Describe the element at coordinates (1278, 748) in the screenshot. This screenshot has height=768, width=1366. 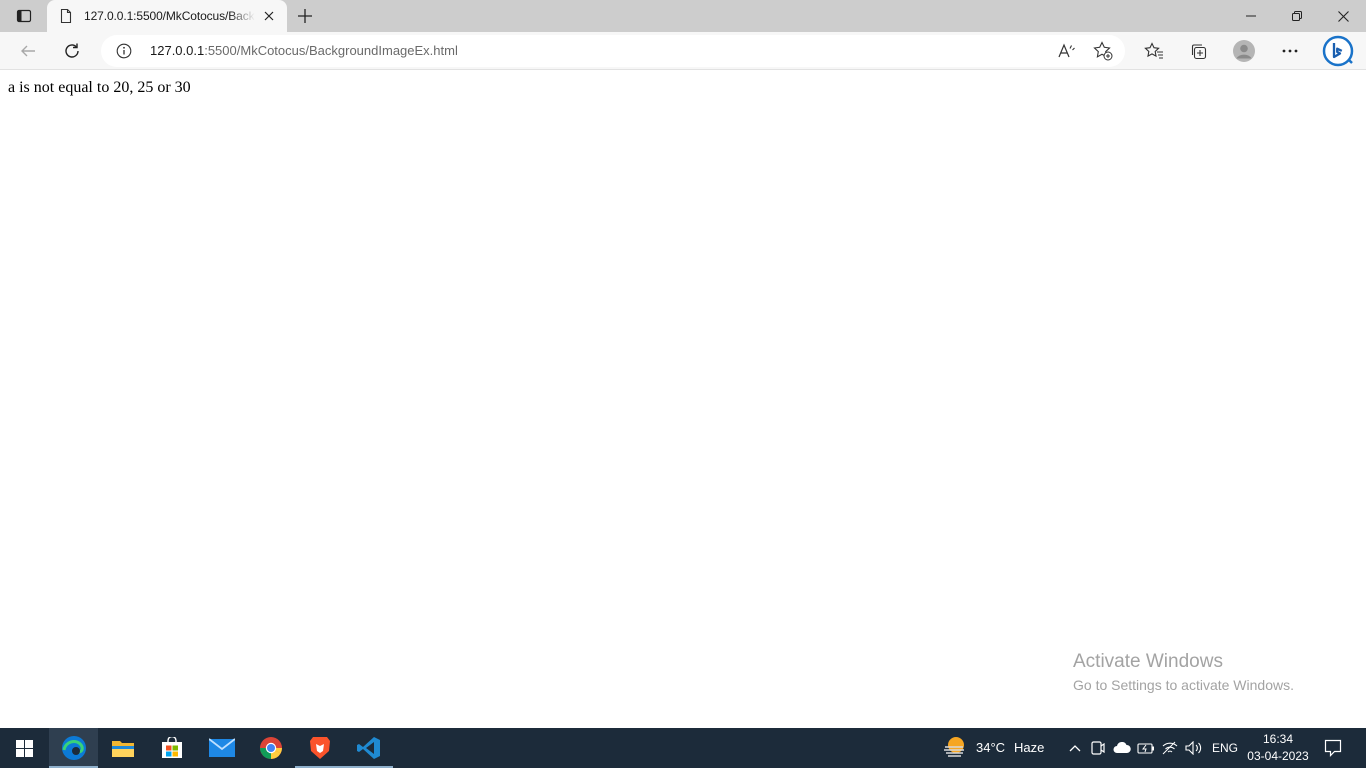
I see `taskbar-clock: 16:34 03-04-2023` at that location.